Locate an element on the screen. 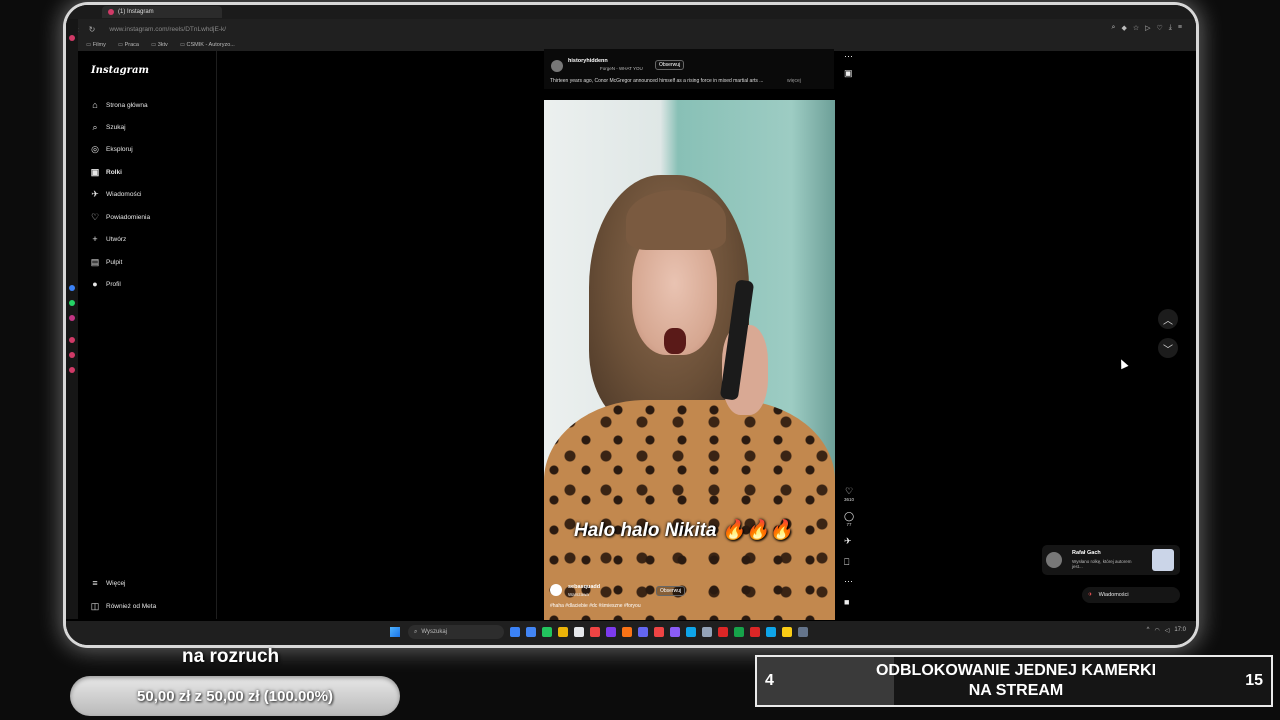 Image resolution: width=1280 pixels, height=720 pixels. discord-icon is located at coordinates (643, 632).